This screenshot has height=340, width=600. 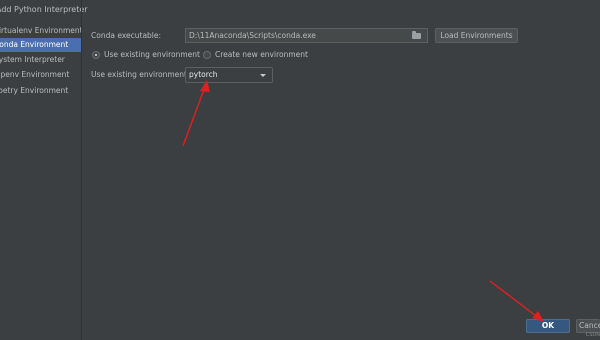 What do you see at coordinates (207, 55) in the screenshot?
I see `create-new-environment-radio` at bounding box center [207, 55].